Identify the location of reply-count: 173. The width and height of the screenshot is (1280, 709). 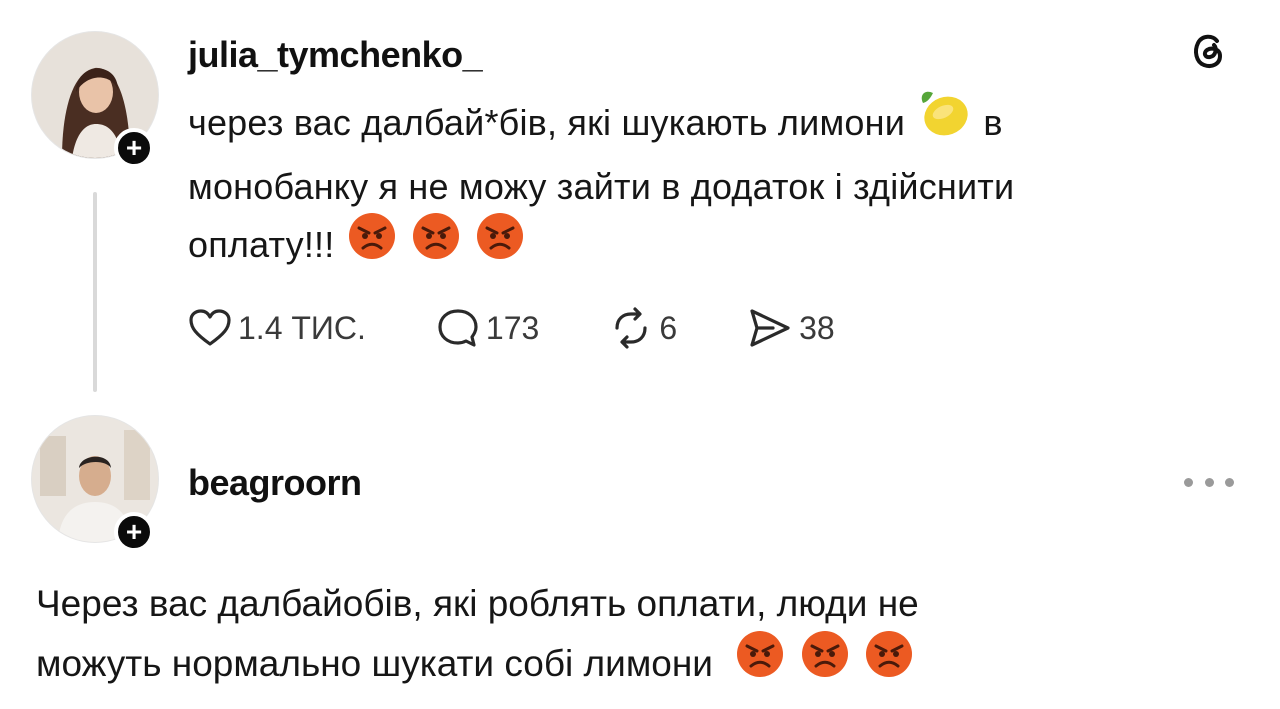
(512, 327).